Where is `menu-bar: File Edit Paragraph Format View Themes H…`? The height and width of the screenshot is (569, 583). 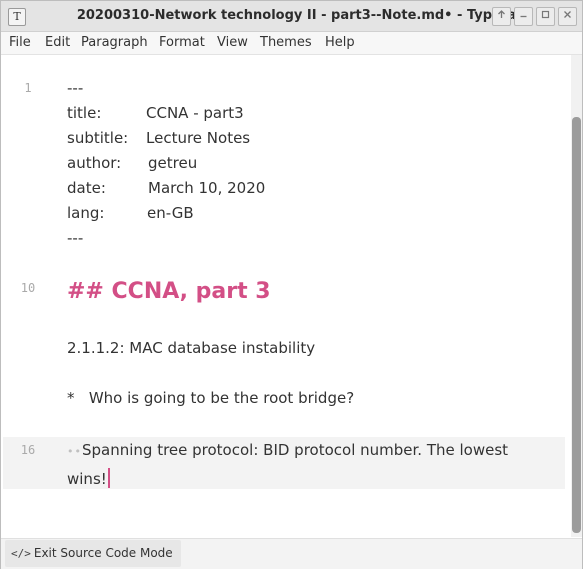
menu-bar: File Edit Paragraph Format View Themes H… is located at coordinates (291, 43).